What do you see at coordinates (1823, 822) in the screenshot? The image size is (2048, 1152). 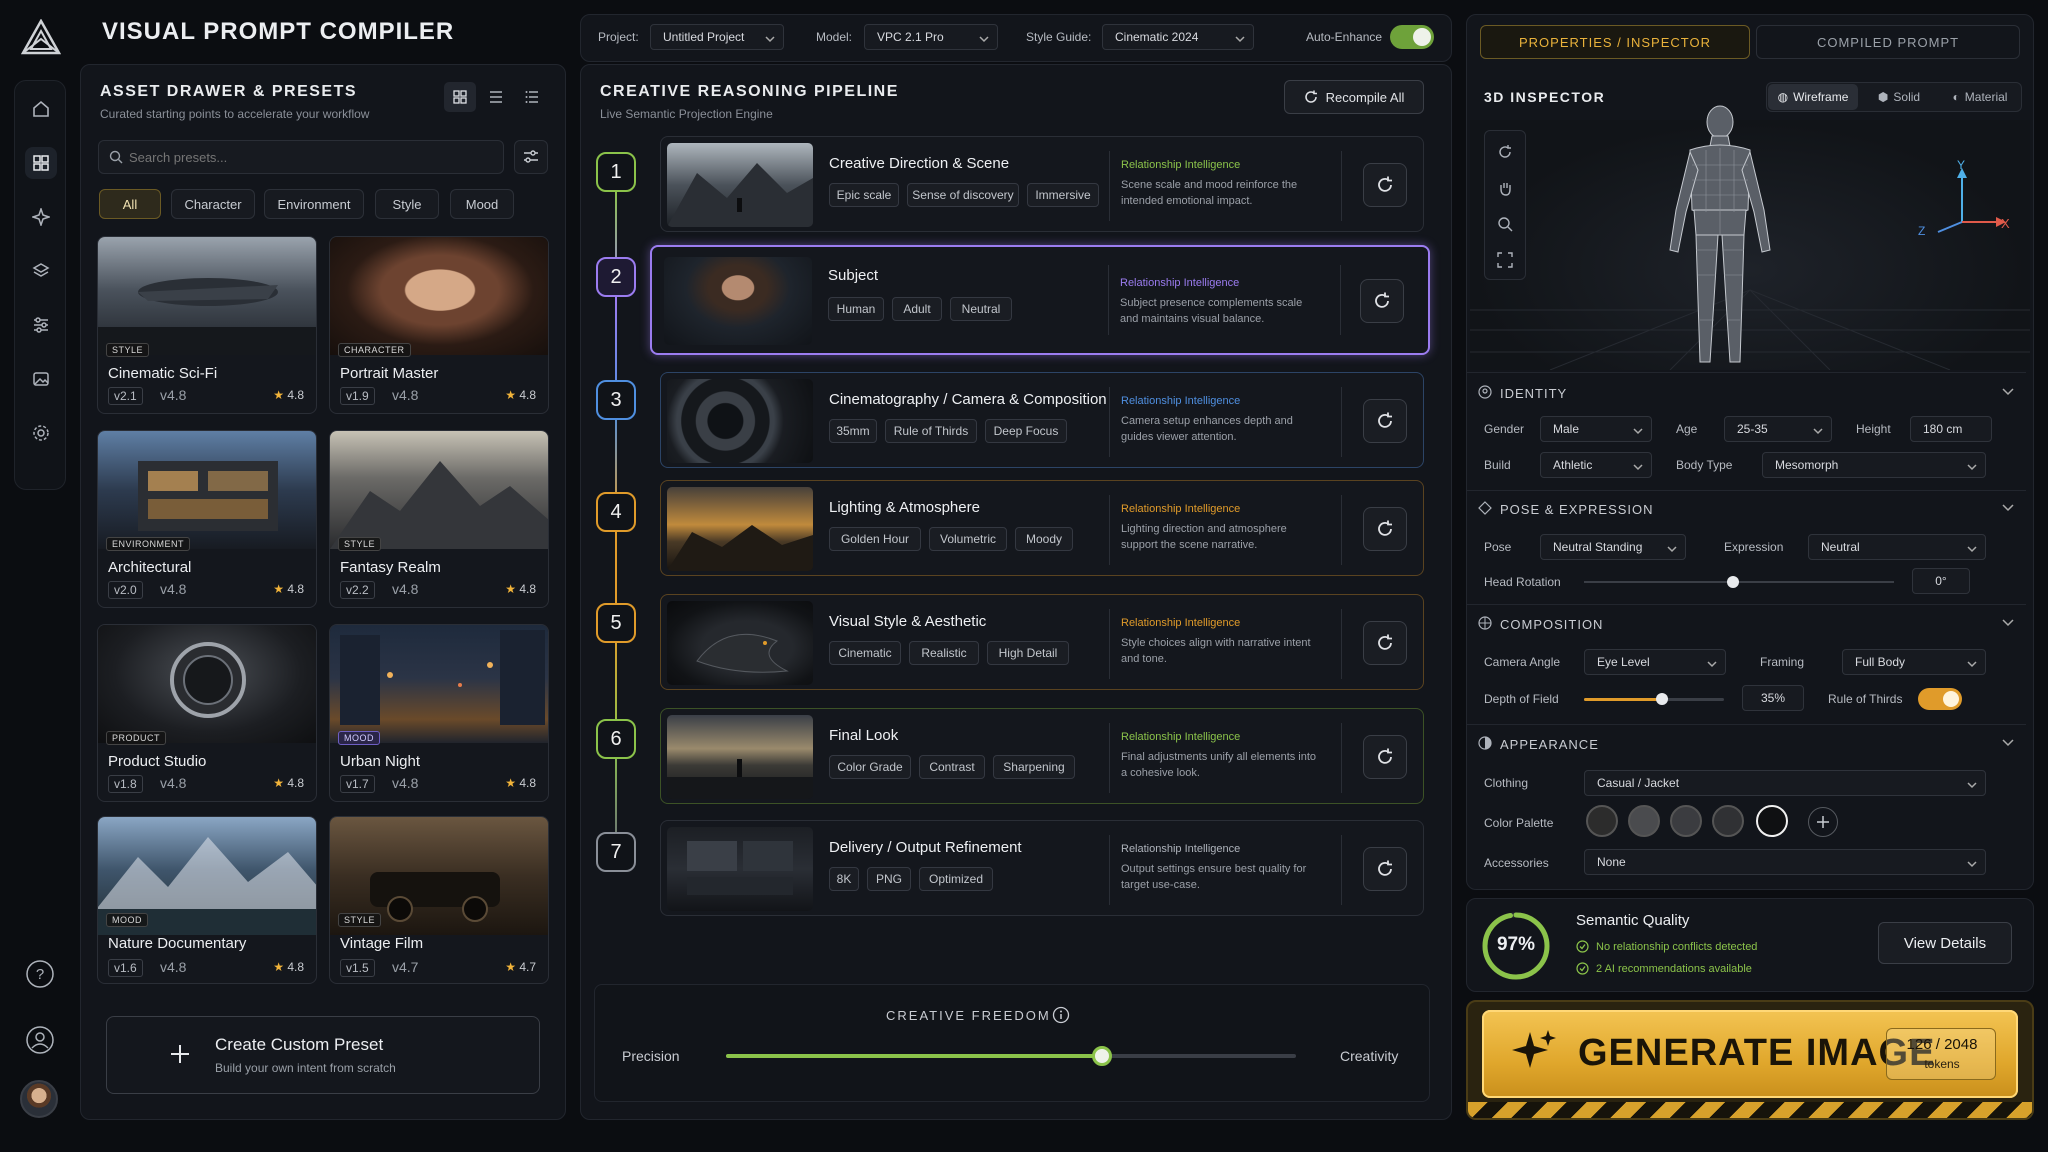 I see `add-color-icon` at bounding box center [1823, 822].